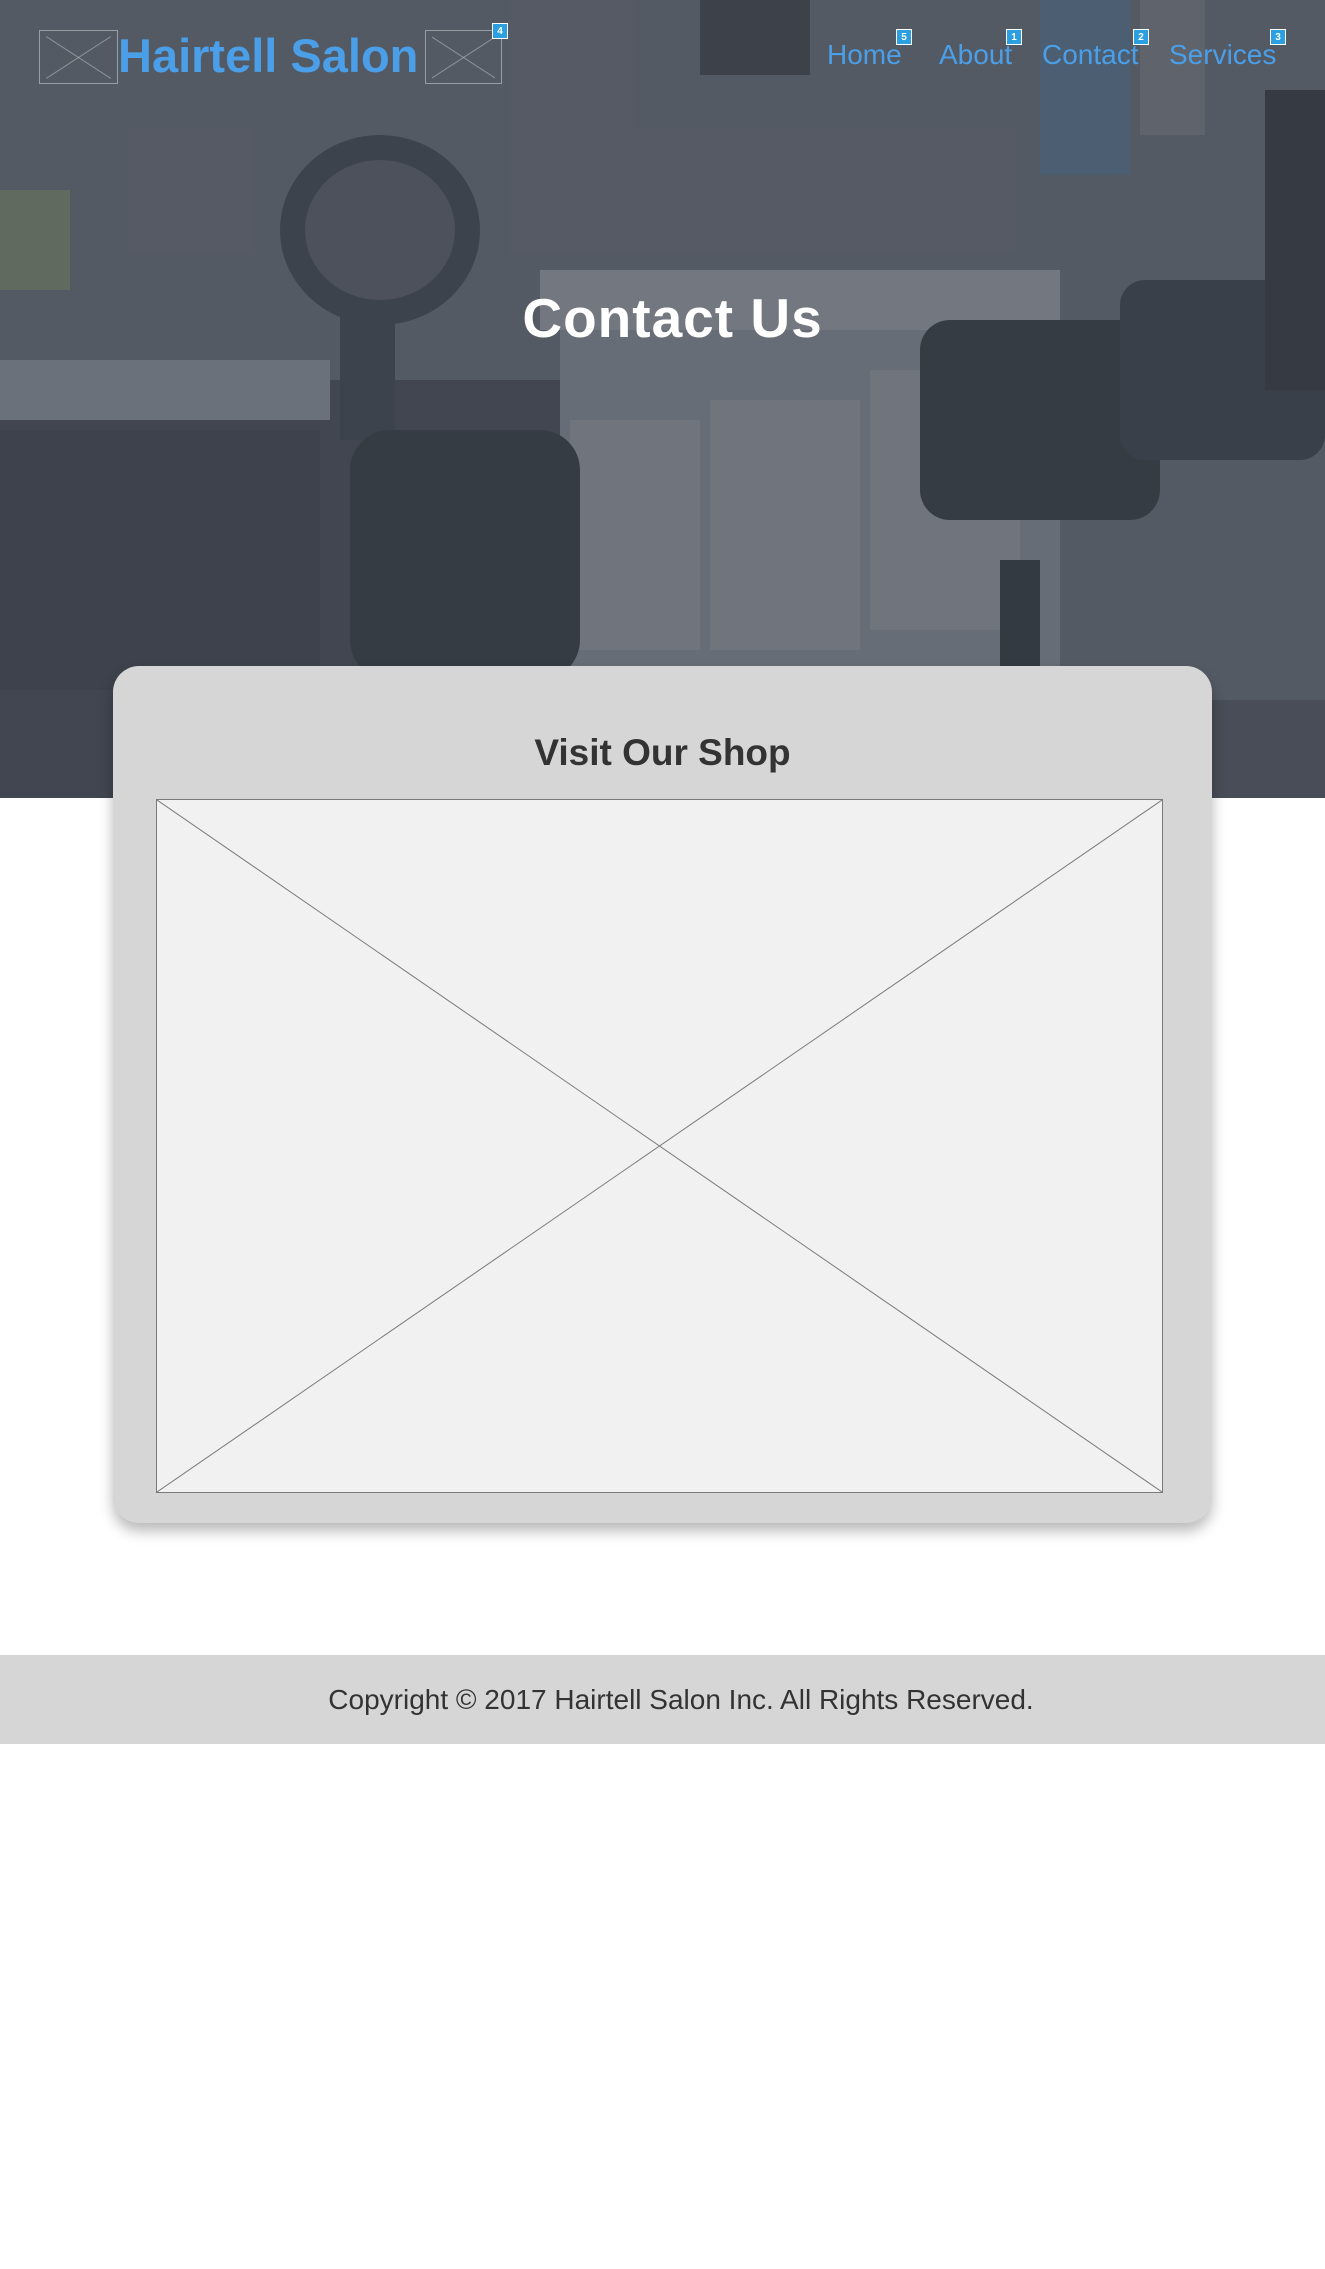  Describe the element at coordinates (1222, 55) in the screenshot. I see `nav-services-link: Services` at that location.